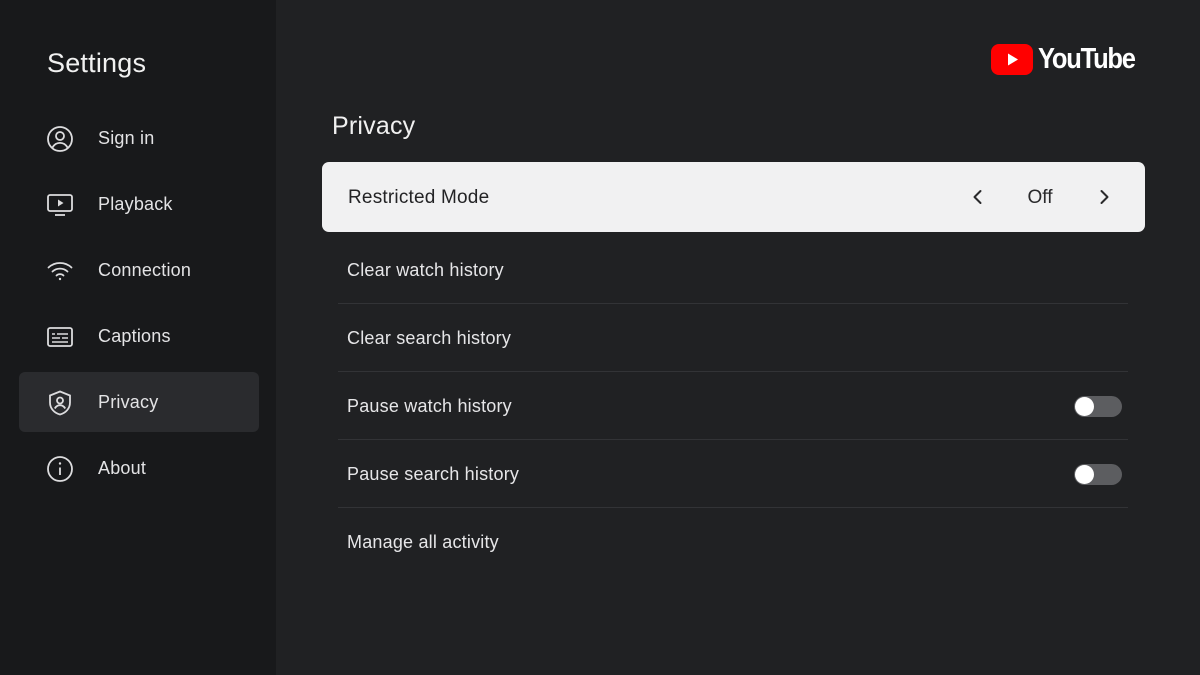  Describe the element at coordinates (978, 197) in the screenshot. I see `chevron-left-icon` at that location.